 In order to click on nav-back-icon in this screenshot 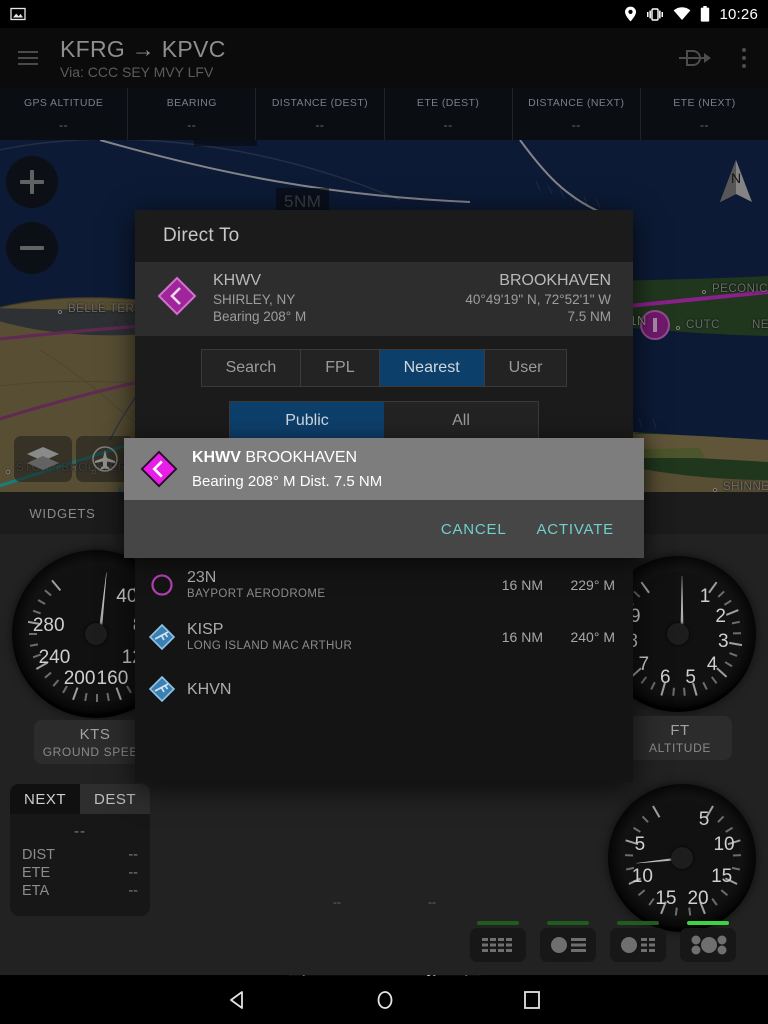, I will do `click(237, 1000)`.